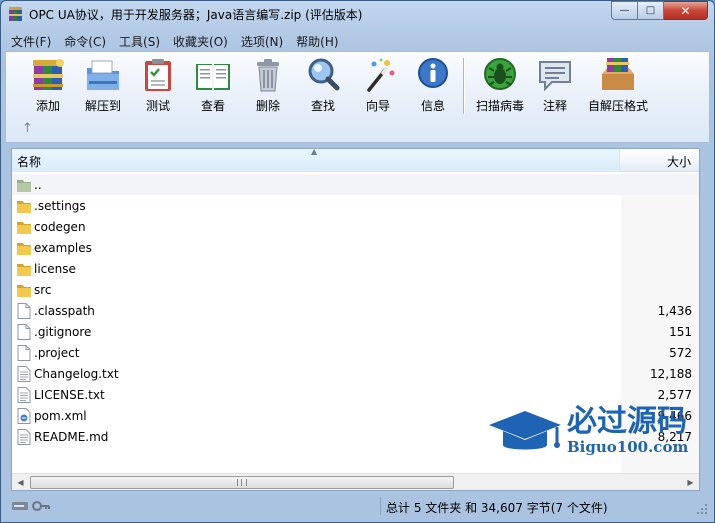  Describe the element at coordinates (268, 75) in the screenshot. I see `delete-trash-icon` at that location.